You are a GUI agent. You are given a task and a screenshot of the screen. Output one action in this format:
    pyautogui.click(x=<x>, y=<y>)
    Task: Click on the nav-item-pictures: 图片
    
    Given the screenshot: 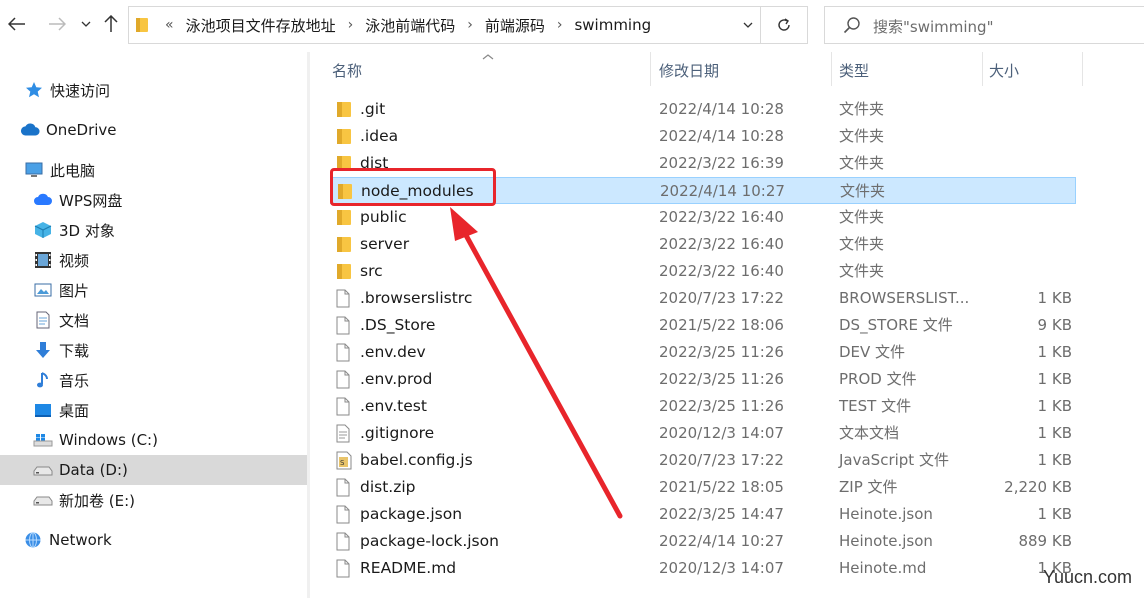 What is the action you would take?
    pyautogui.click(x=153, y=290)
    